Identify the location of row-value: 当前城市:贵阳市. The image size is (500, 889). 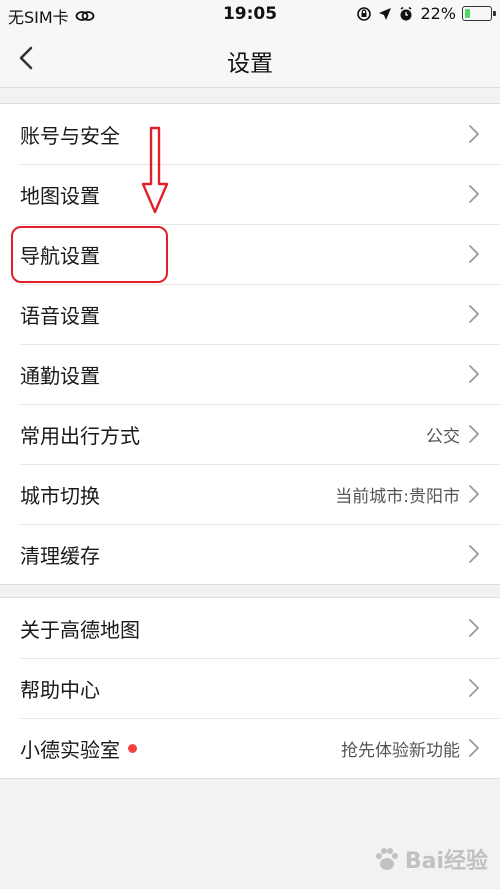
(397, 496).